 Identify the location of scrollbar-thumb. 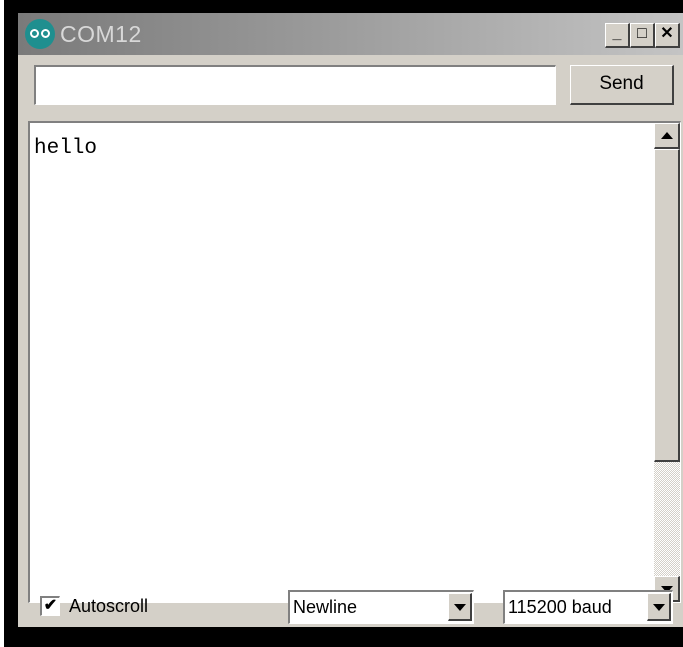
(667, 305).